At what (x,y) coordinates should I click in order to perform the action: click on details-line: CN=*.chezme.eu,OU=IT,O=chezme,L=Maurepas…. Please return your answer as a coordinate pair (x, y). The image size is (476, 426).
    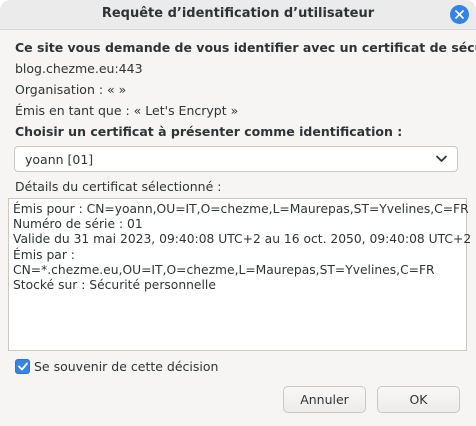
    Looking at the image, I should click on (224, 269).